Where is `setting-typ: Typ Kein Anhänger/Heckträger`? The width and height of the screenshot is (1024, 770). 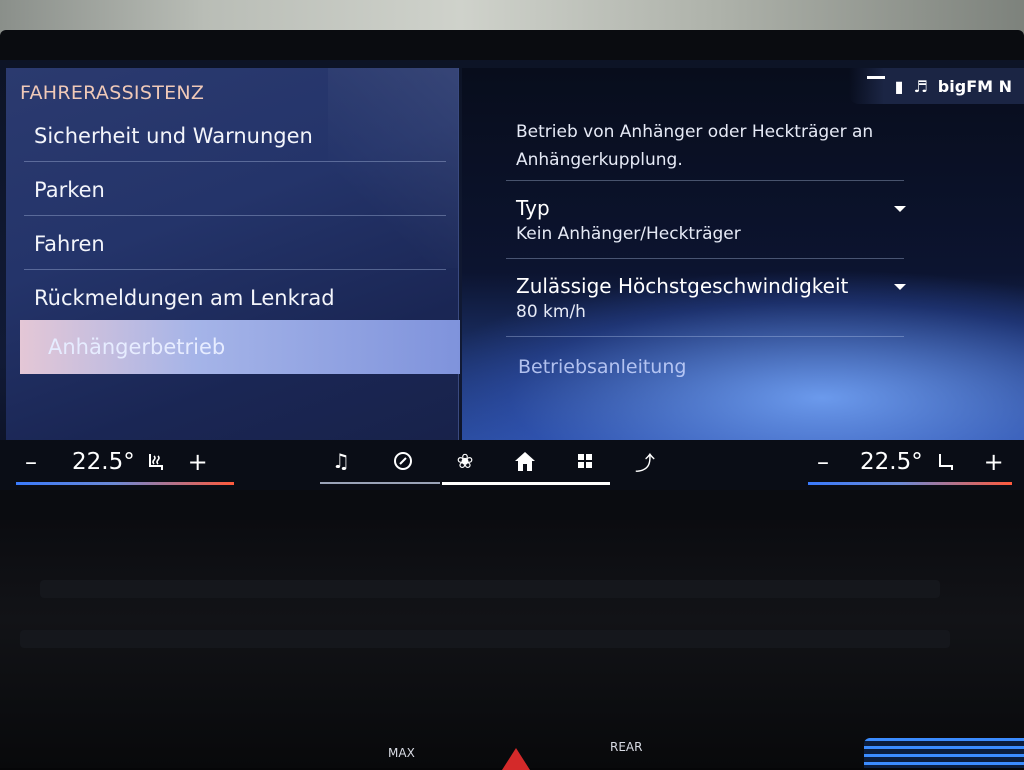 setting-typ: Typ Kein Anhänger/Heckträger is located at coordinates (711, 220).